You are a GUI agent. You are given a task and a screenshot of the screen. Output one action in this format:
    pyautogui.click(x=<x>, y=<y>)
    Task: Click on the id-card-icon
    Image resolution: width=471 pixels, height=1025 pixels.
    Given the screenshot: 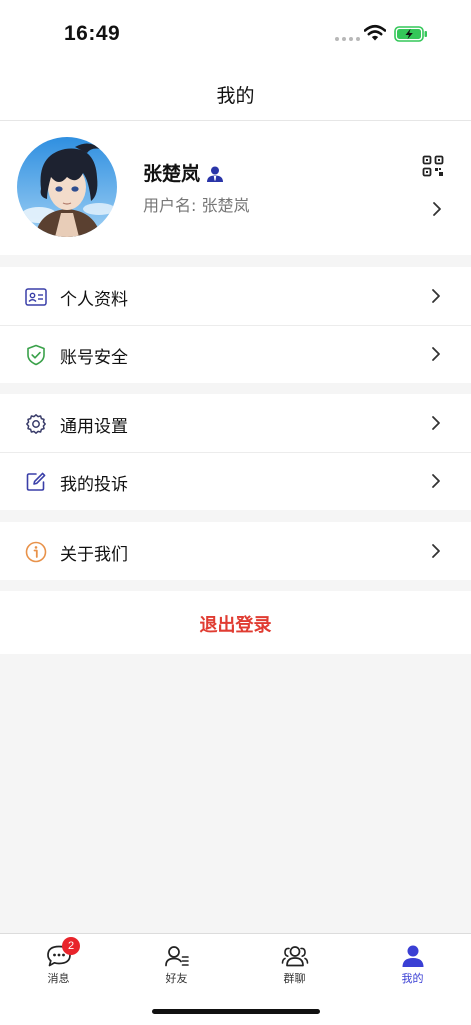 What is the action you would take?
    pyautogui.click(x=36, y=297)
    